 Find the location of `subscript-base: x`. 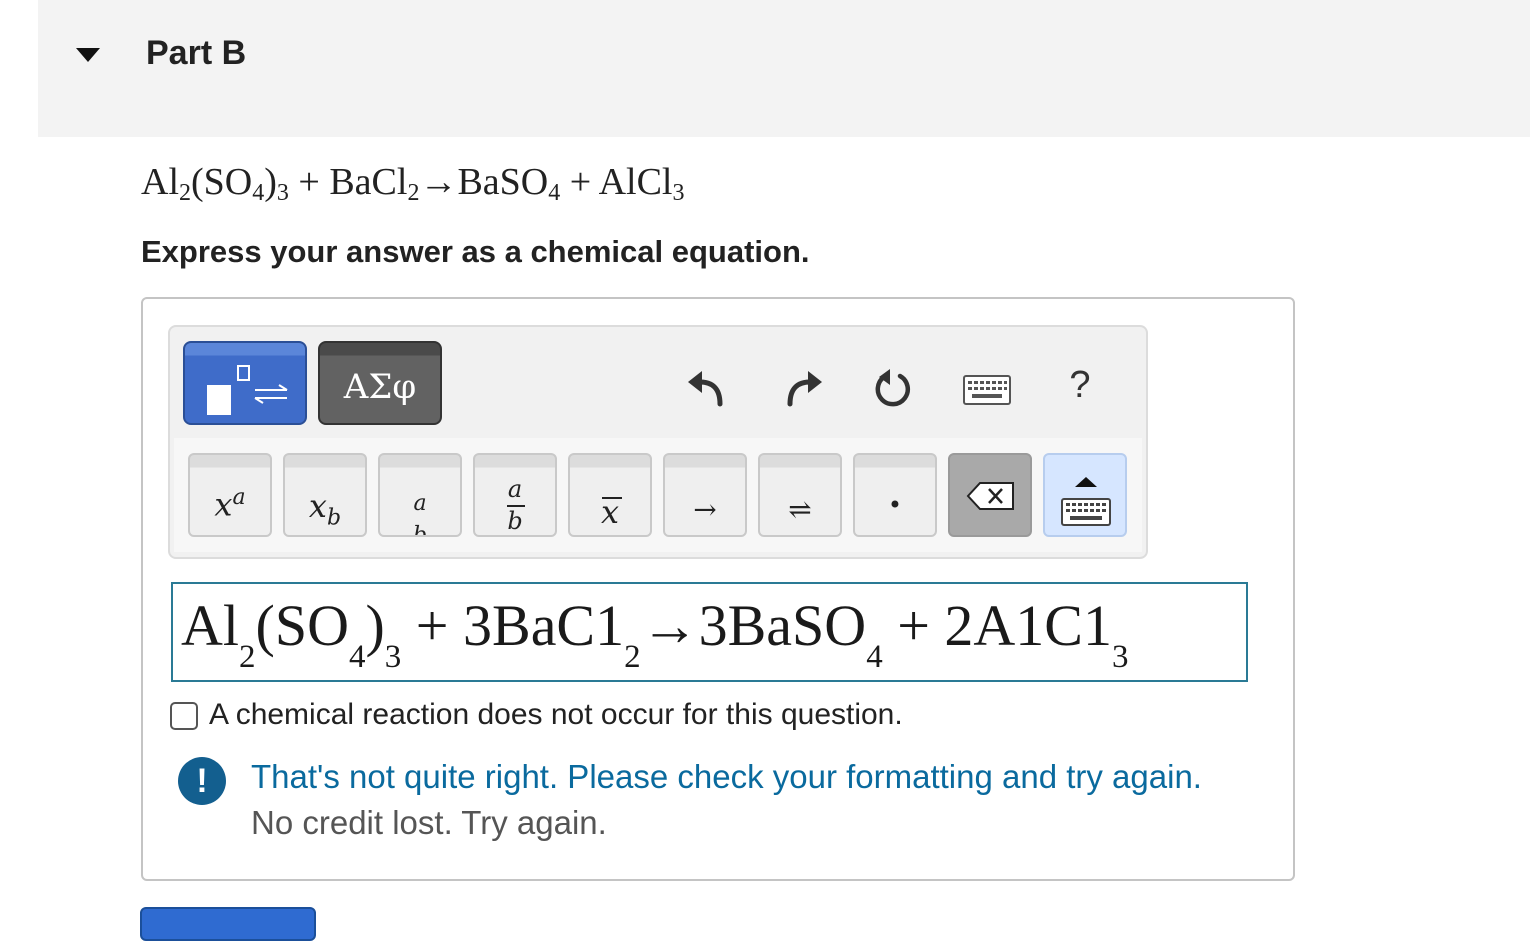

subscript-base: x is located at coordinates (317, 506).